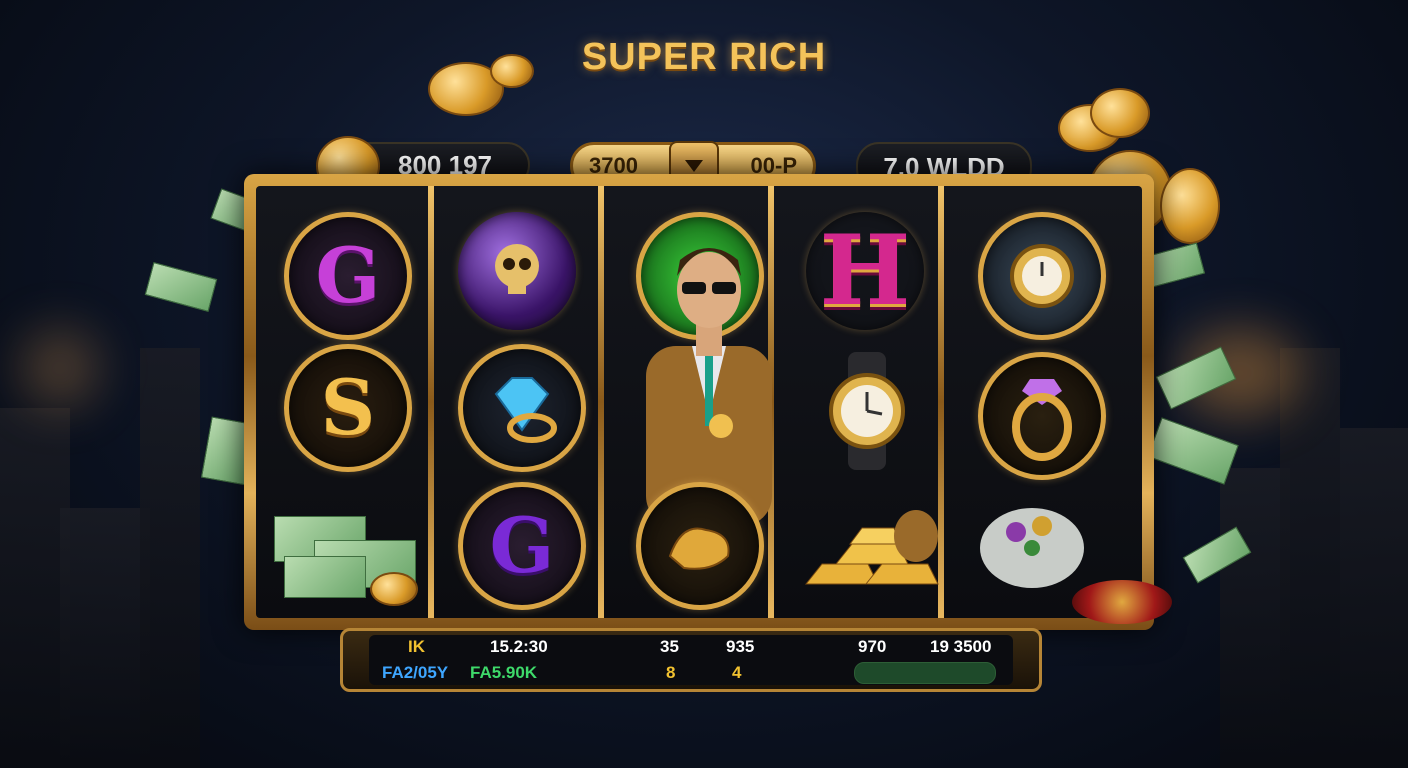 The image size is (1408, 768). What do you see at coordinates (740, 646) in the screenshot?
I see `info-value-935: 935` at bounding box center [740, 646].